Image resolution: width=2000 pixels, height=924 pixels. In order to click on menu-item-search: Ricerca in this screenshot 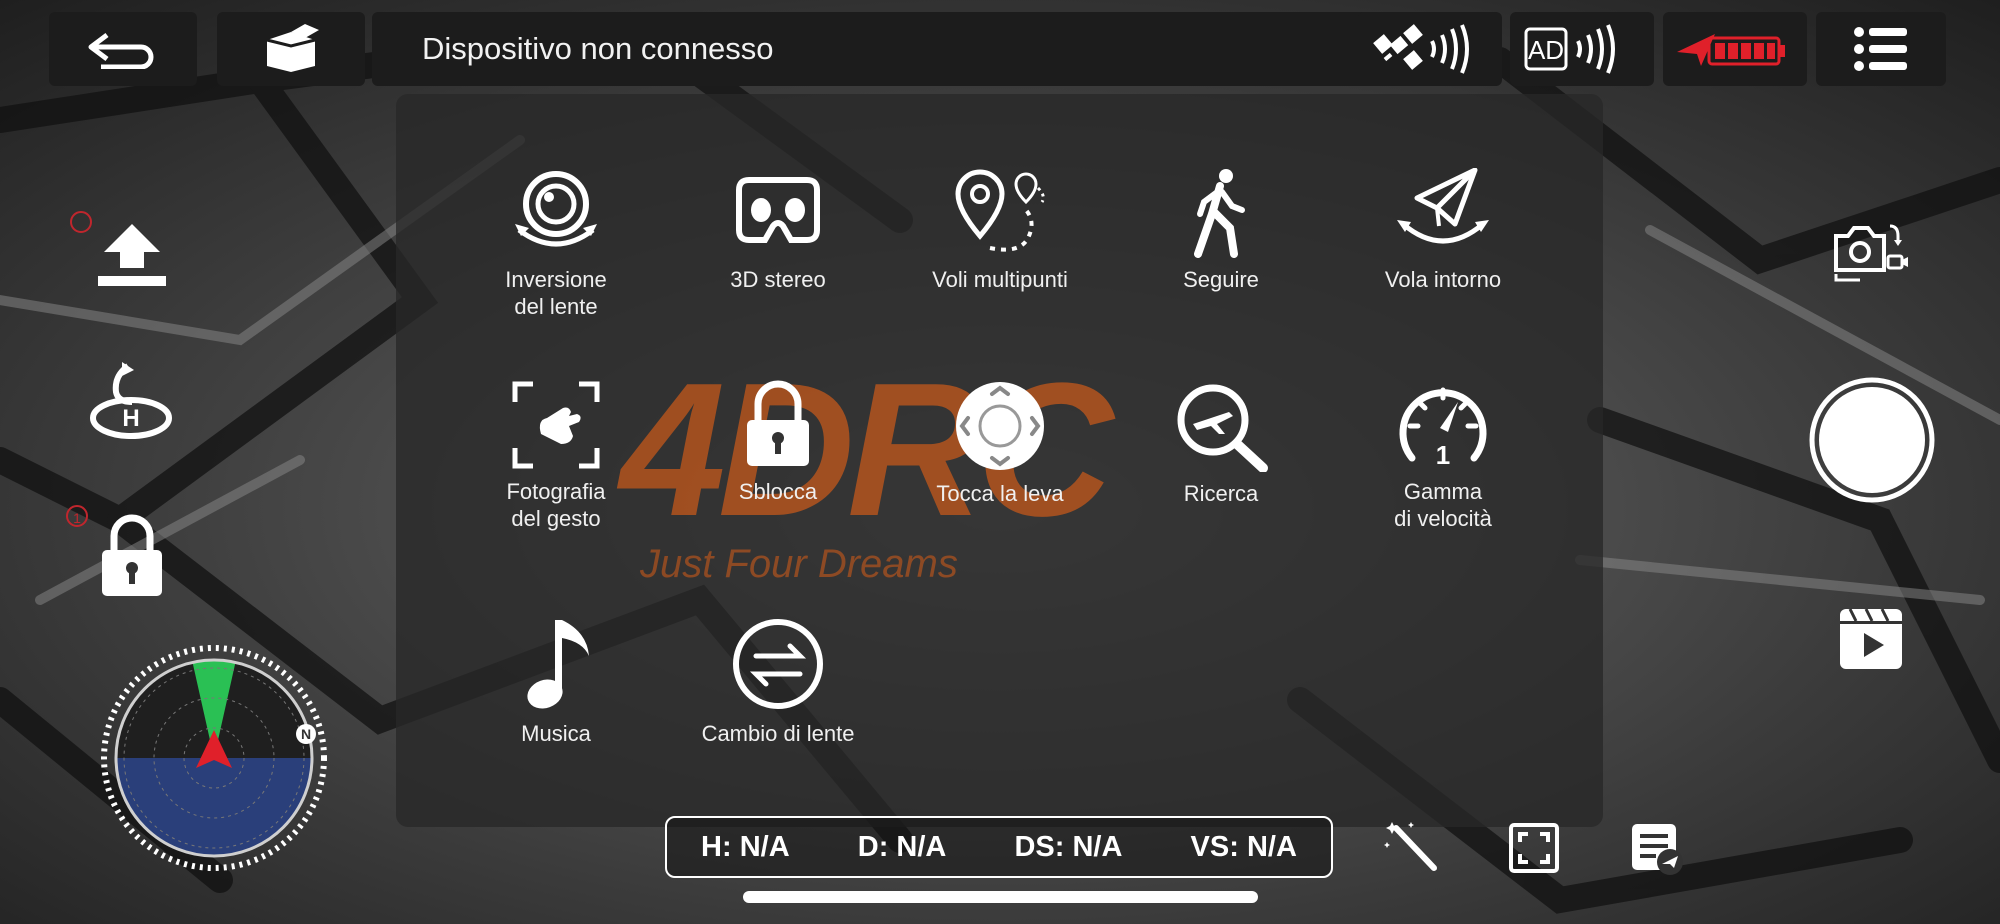, I will do `click(1221, 443)`.